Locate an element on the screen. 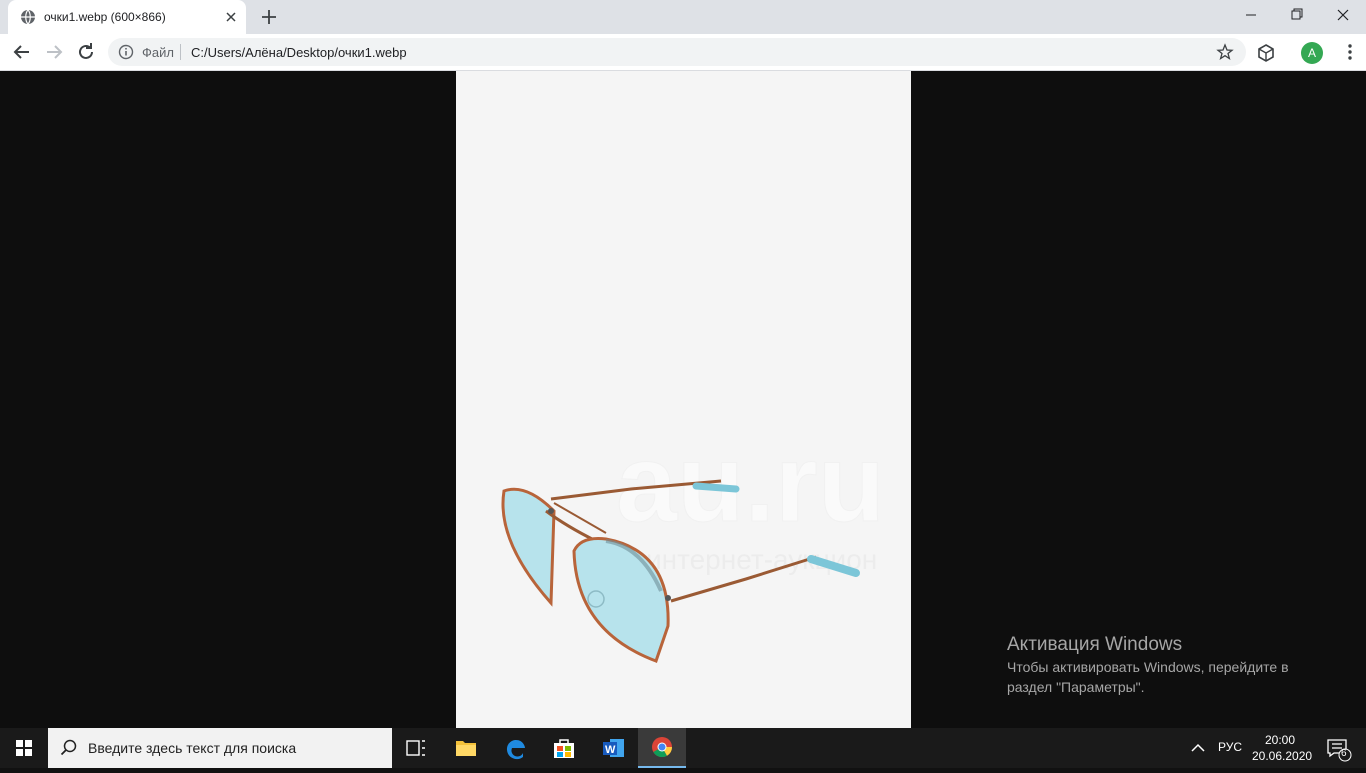 The width and height of the screenshot is (1366, 773). watermark: au.ru интернет-аукцион is located at coordinates (751, 499).